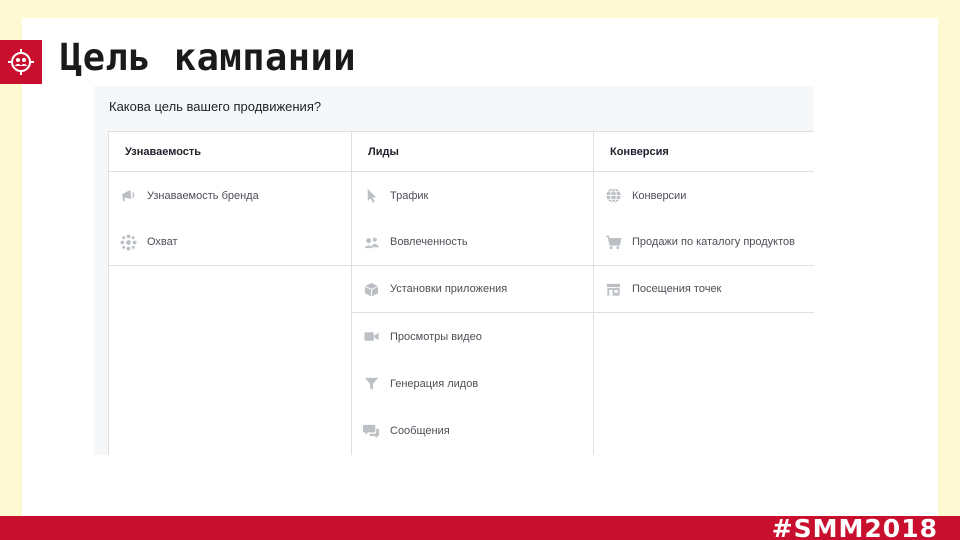  Describe the element at coordinates (371, 289) in the screenshot. I see `box-icon` at that location.